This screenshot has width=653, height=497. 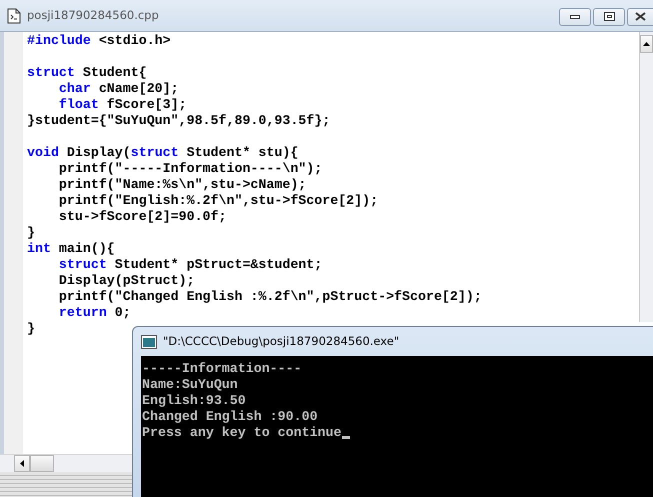 What do you see at coordinates (190, 169) in the screenshot?
I see `code-line: printf("-----Information----\n");` at bounding box center [190, 169].